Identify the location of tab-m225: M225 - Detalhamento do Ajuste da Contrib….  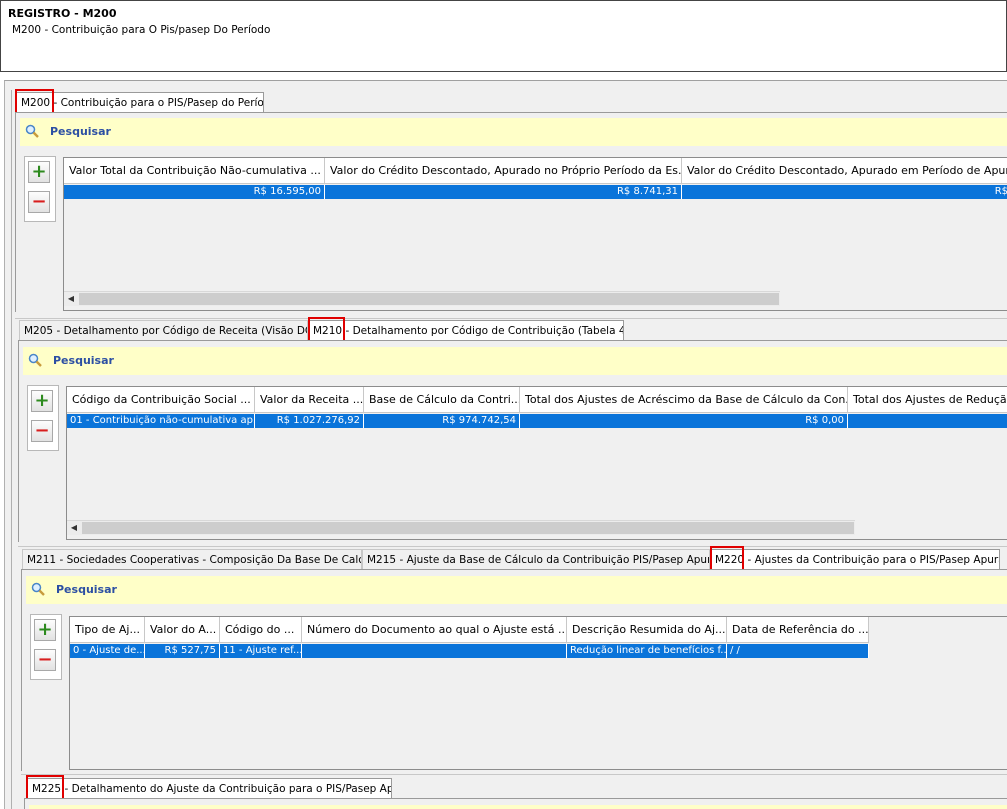
(209, 788).